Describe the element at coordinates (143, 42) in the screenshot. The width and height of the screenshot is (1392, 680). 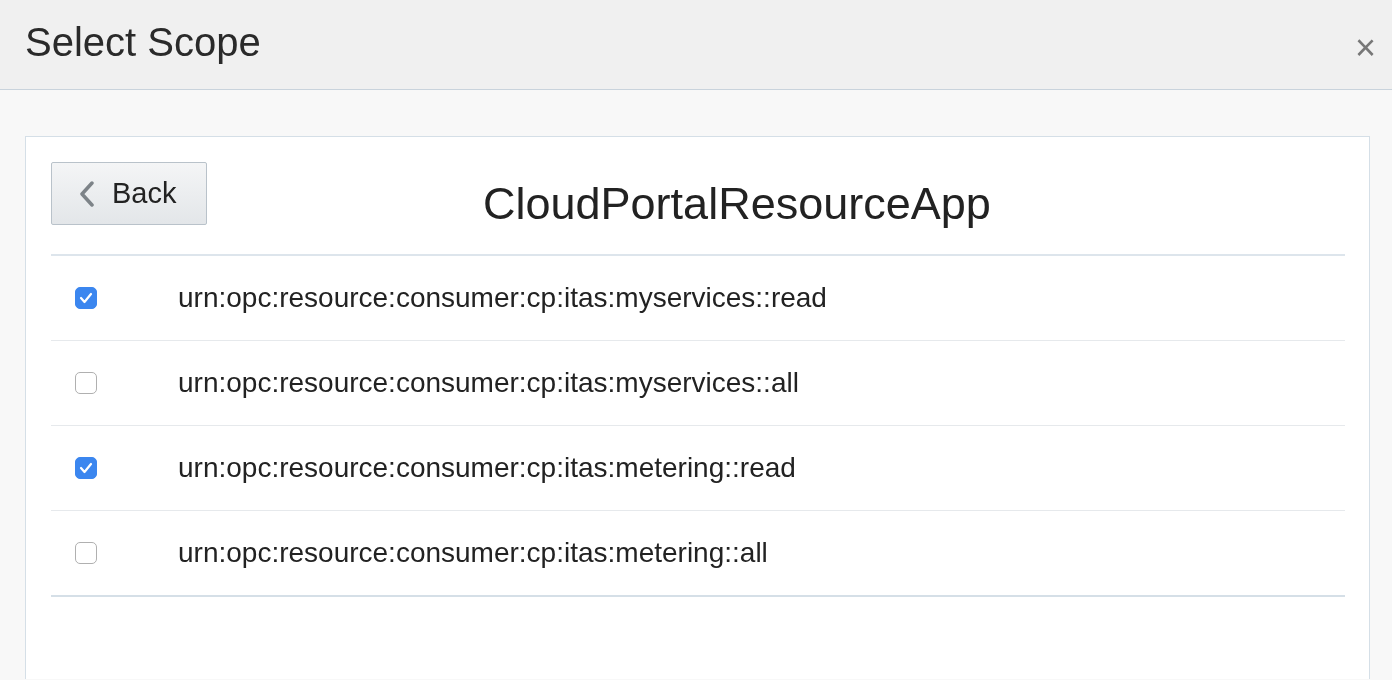
I see `dialog-title: Select Scope` at that location.